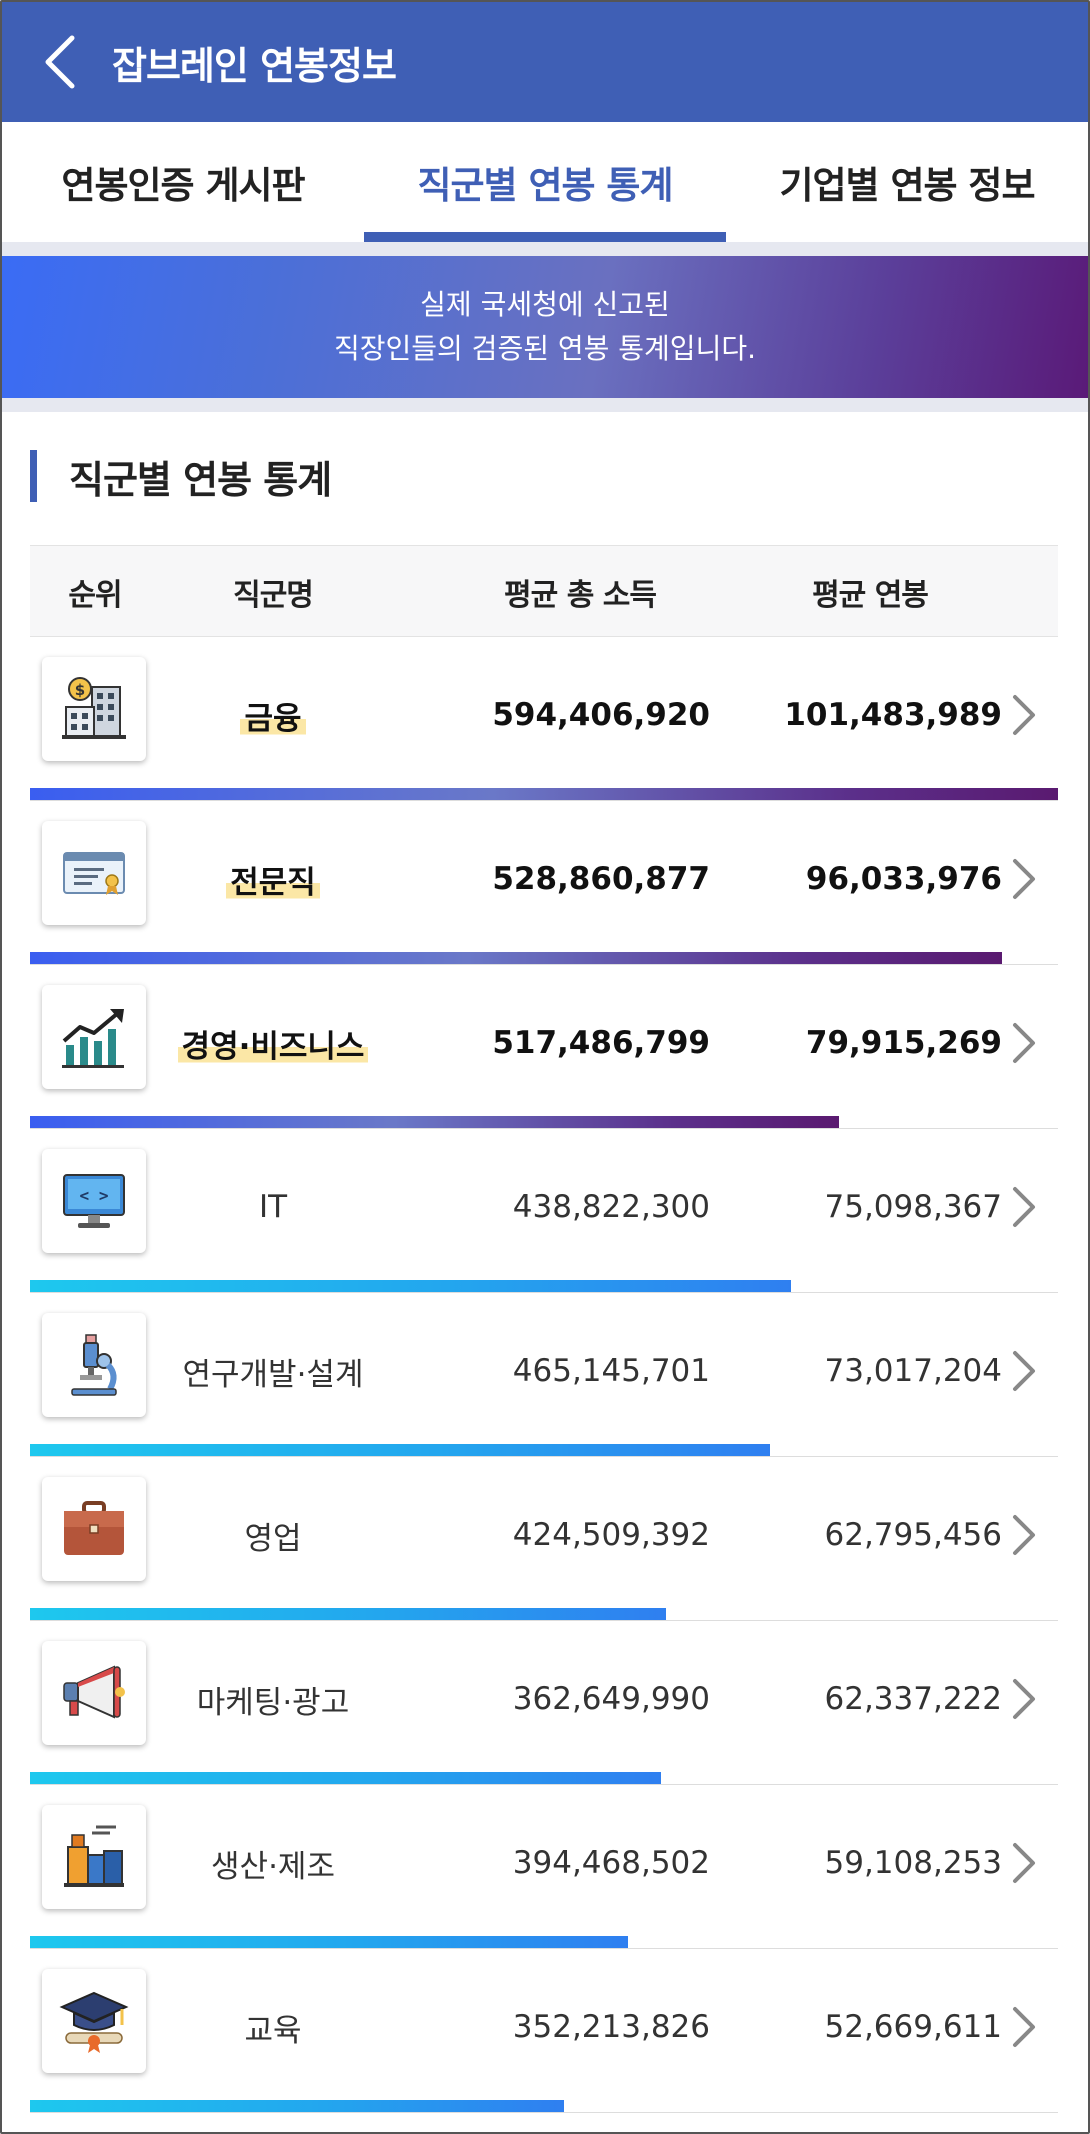 This screenshot has width=1090, height=2134. I want to click on job-name-cell: 영업, so click(273, 1535).